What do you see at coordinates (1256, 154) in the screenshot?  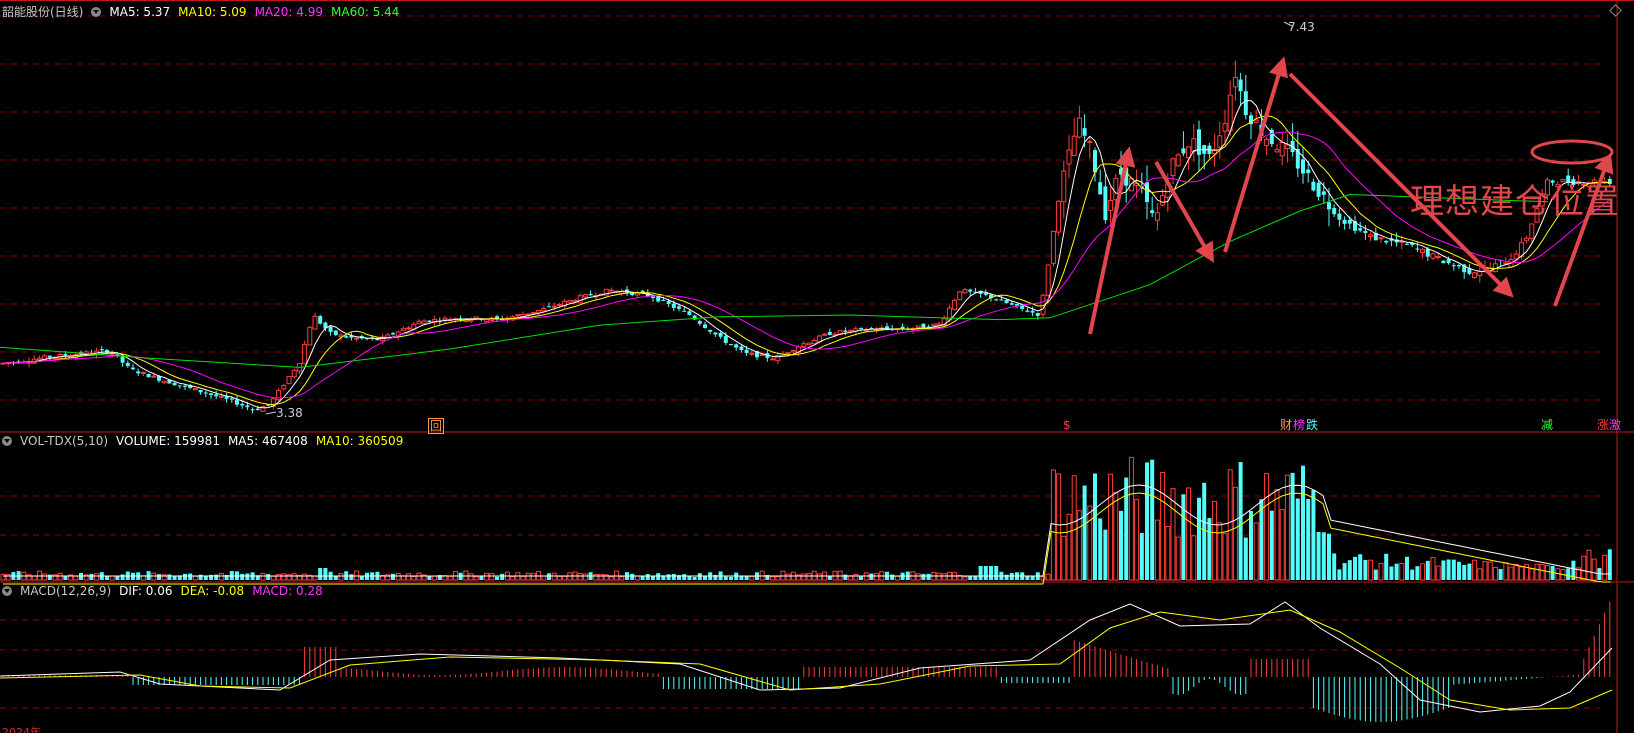 I see `trend-arrow` at bounding box center [1256, 154].